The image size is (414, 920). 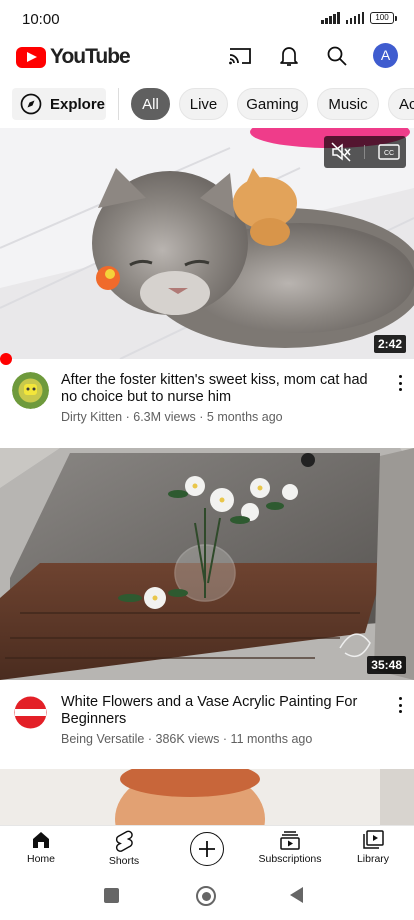 What do you see at coordinates (31, 57) in the screenshot?
I see `youtube-play-icon` at bounding box center [31, 57].